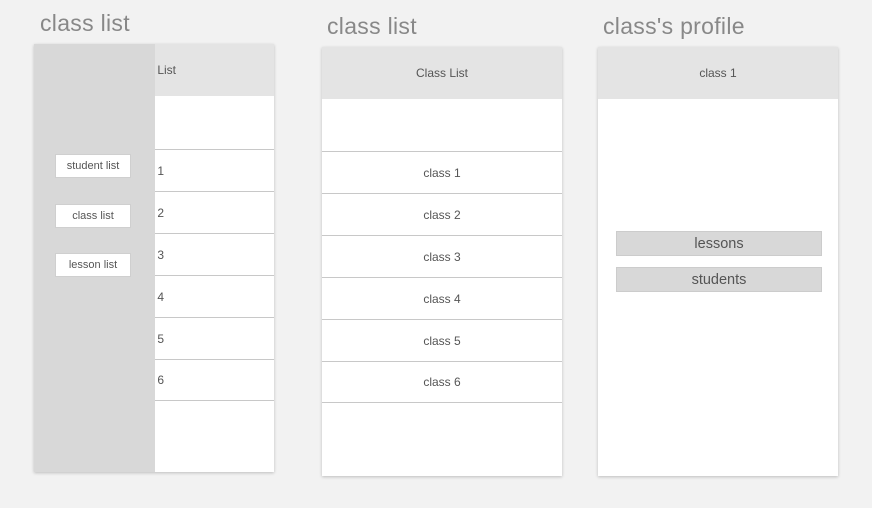  Describe the element at coordinates (93, 166) in the screenshot. I see `drawer-student-list-button: student list` at that location.